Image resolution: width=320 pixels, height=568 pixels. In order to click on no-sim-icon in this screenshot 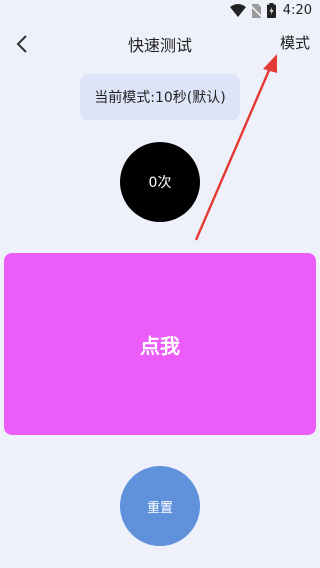, I will do `click(256, 10)`.